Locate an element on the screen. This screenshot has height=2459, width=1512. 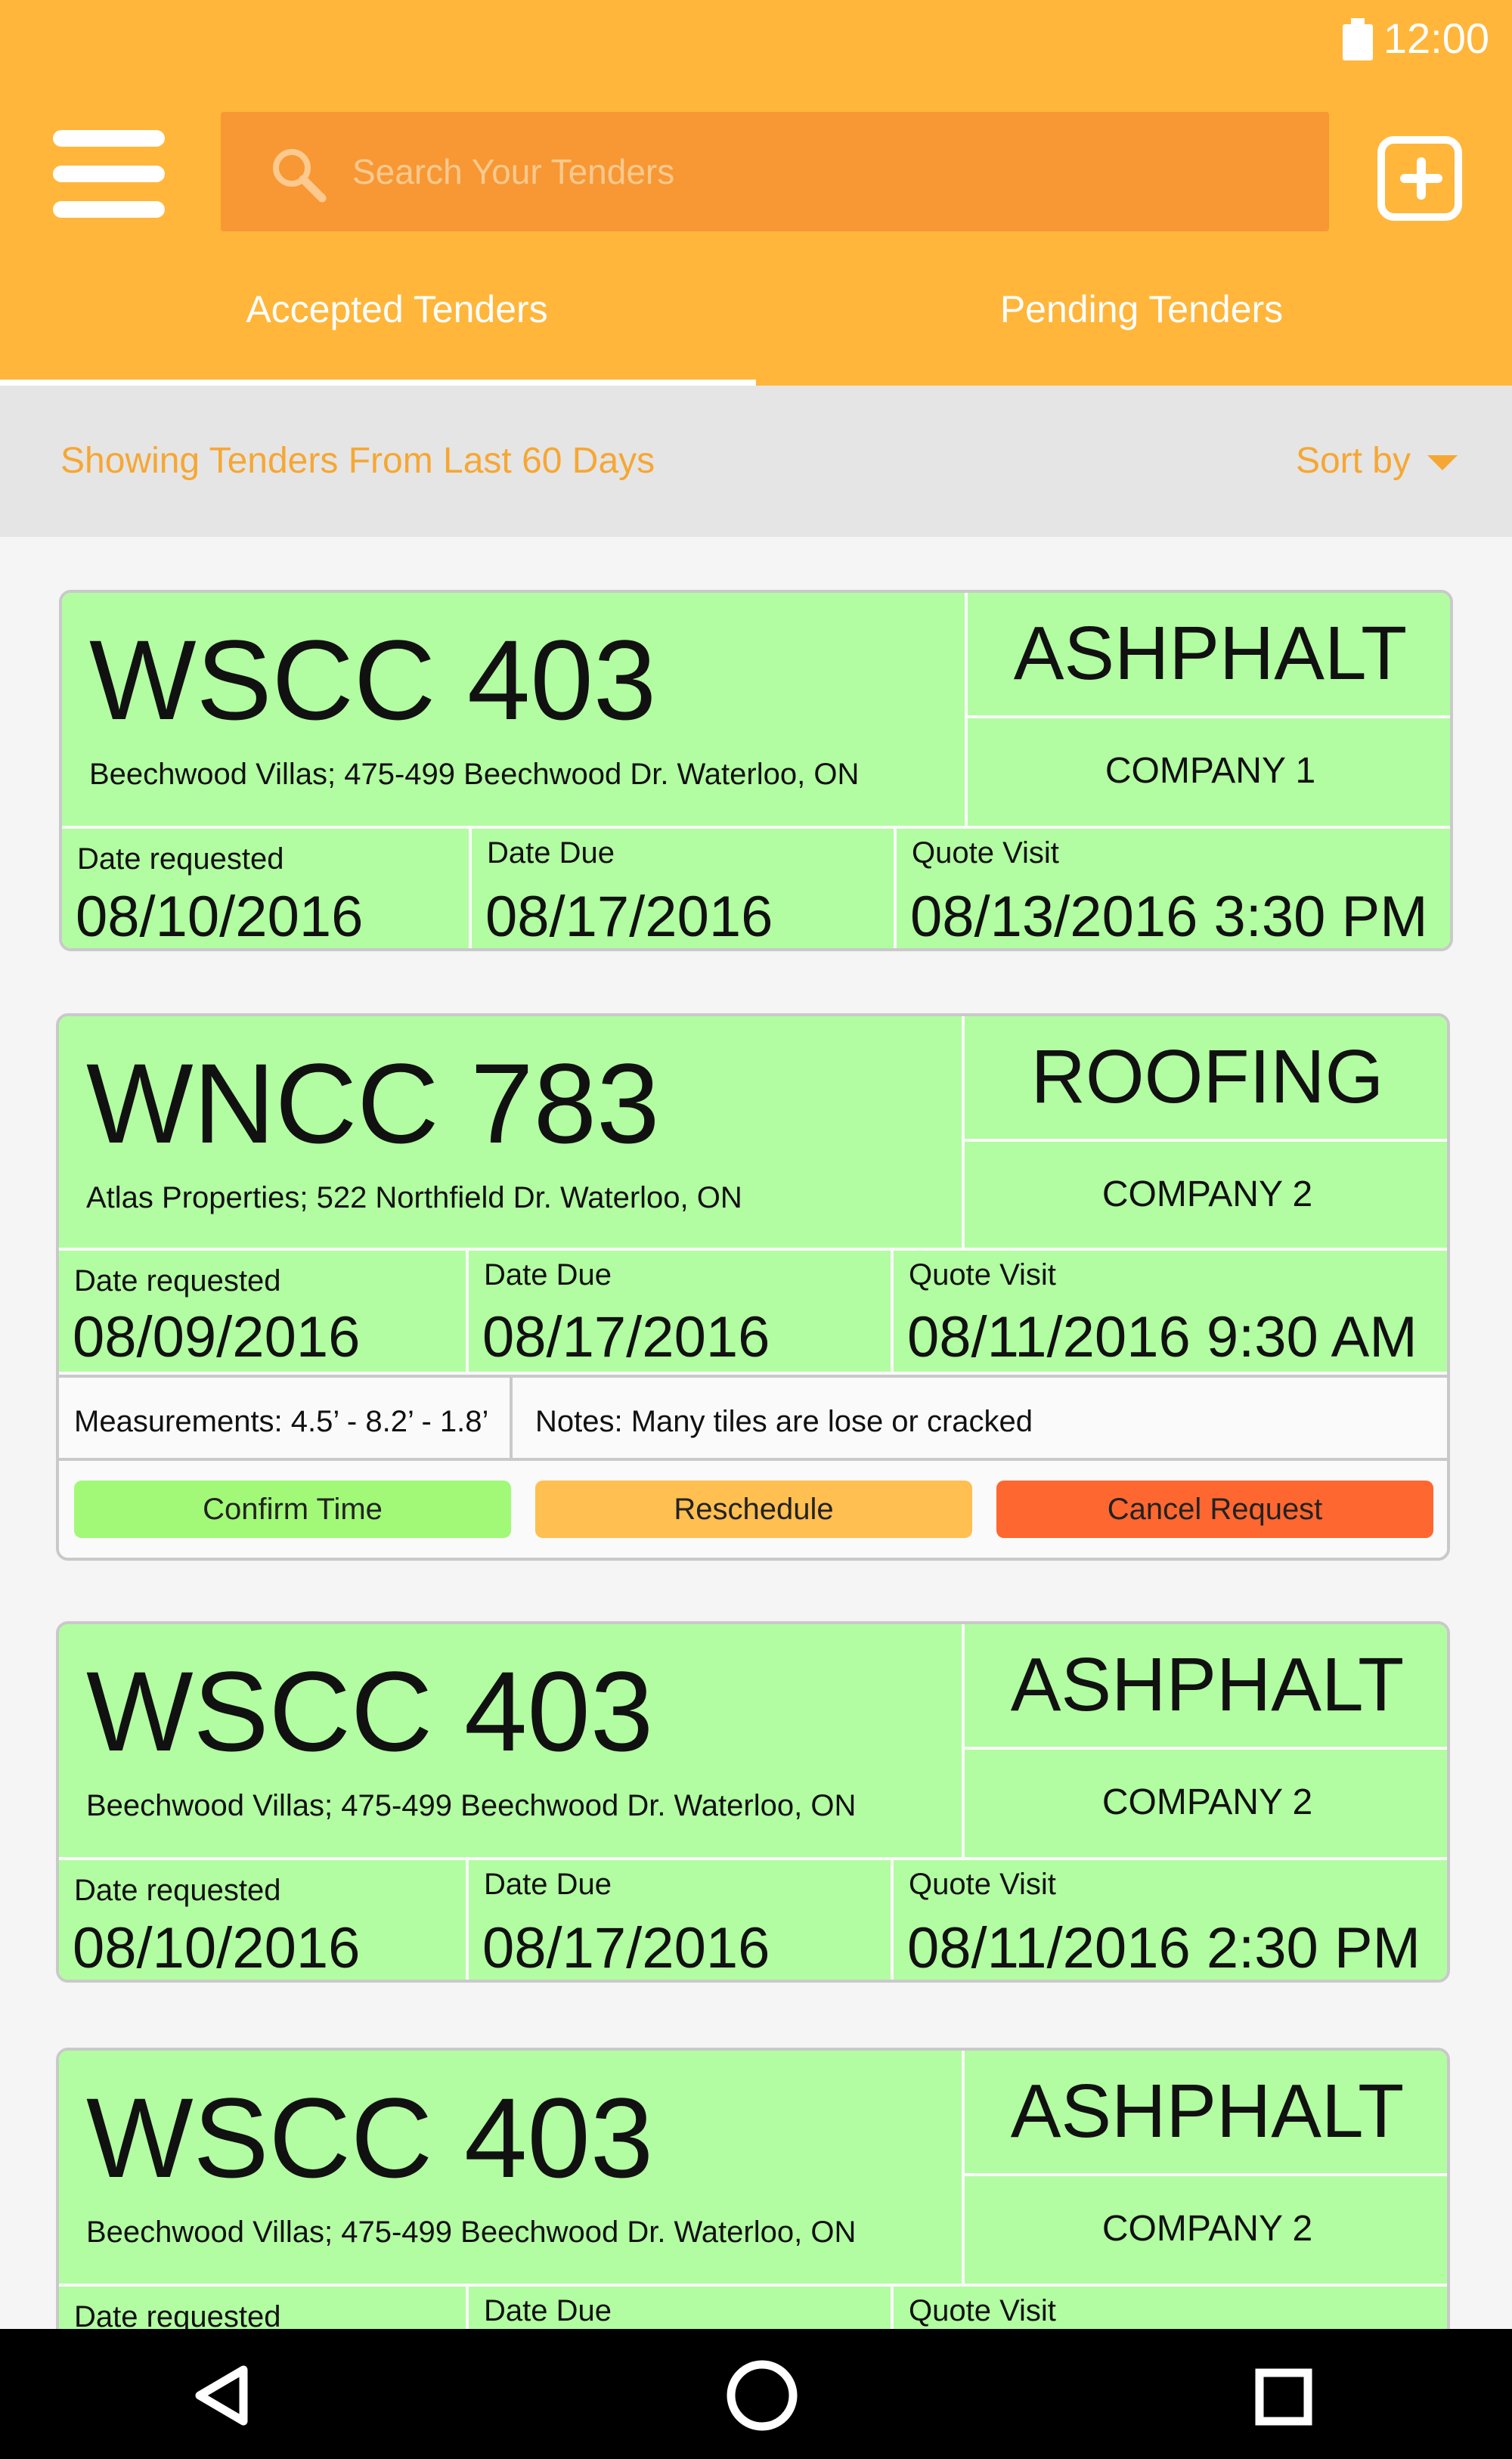
add-square-icon is located at coordinates (1420, 179).